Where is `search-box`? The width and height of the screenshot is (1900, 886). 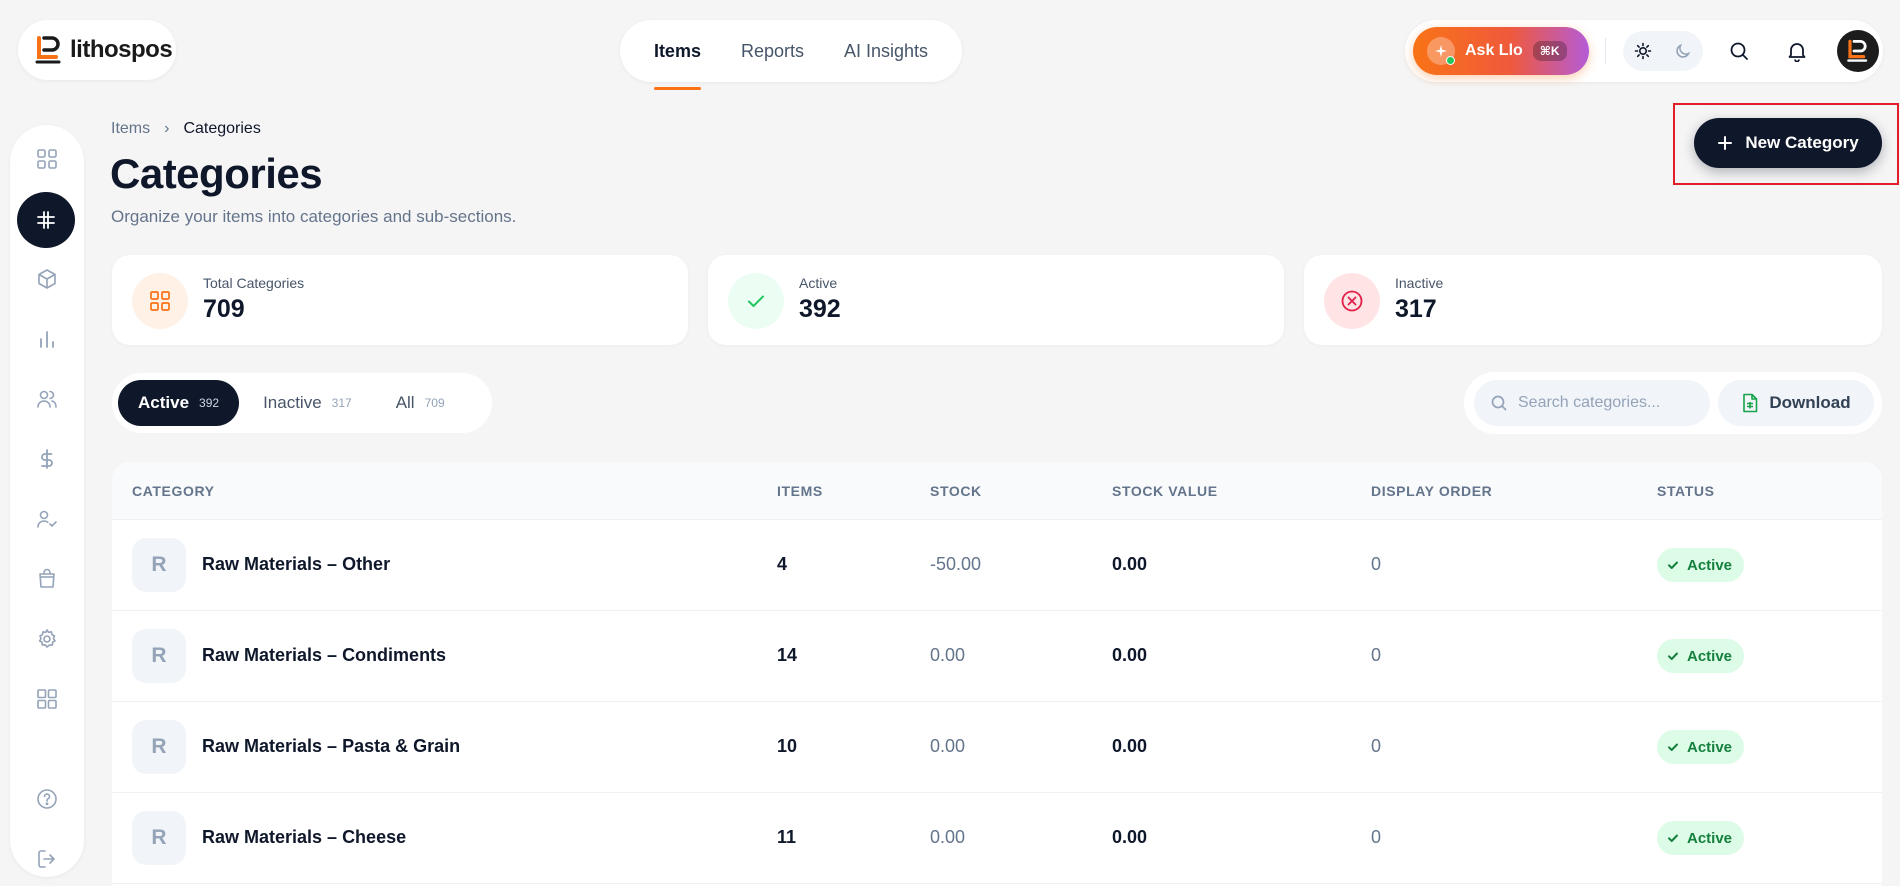 search-box is located at coordinates (1592, 403).